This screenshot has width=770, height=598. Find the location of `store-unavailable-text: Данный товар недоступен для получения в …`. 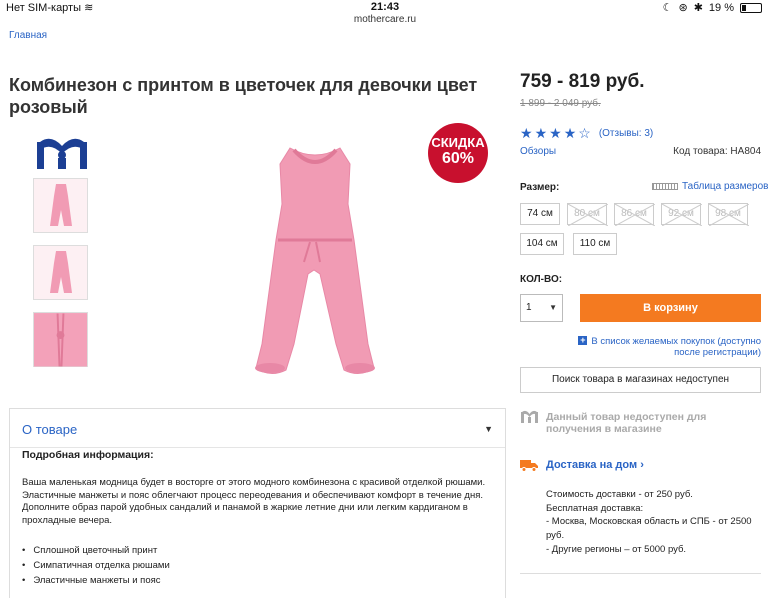

store-unavailable-text: Данный товар недоступен для получения в … is located at coordinates (626, 423).